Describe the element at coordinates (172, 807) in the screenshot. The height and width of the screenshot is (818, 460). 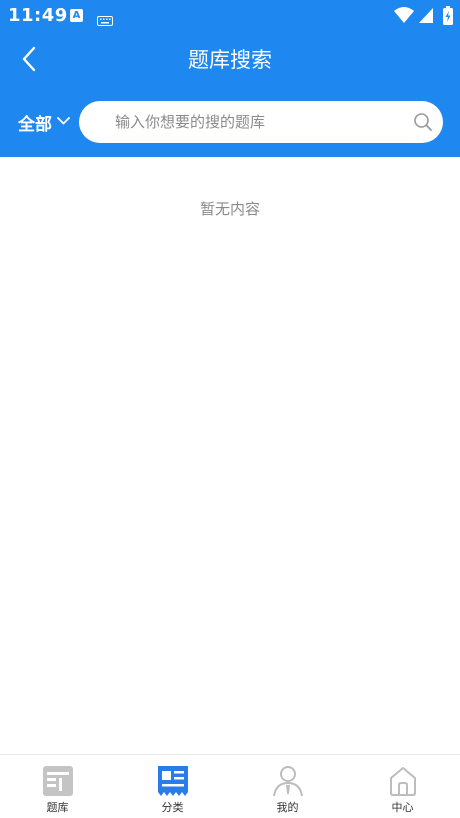
I see `tab-label: 分类` at that location.